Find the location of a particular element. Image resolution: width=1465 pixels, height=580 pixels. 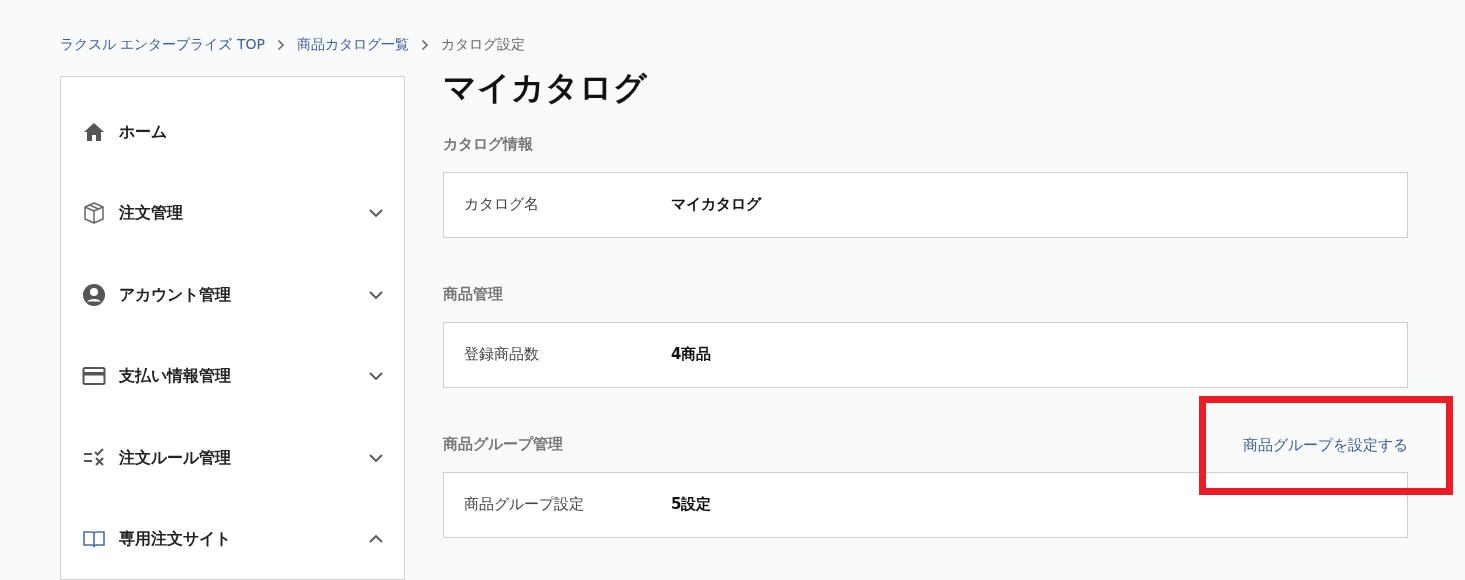

breadcrumb-current: カタログ設定 is located at coordinates (482, 44).